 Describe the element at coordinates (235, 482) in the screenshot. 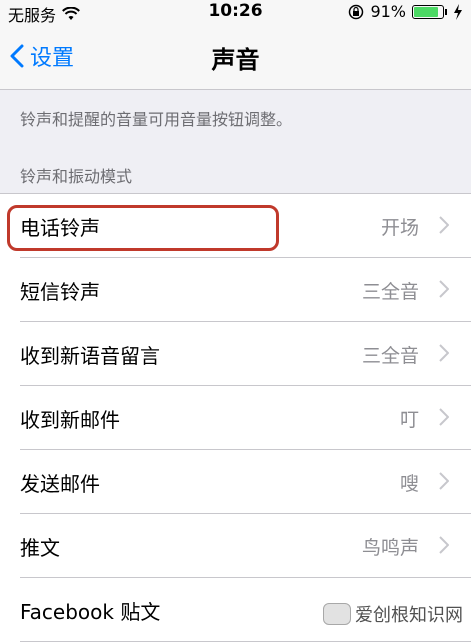

I see `list-item-sent-mail: 发送邮件 嗖` at that location.